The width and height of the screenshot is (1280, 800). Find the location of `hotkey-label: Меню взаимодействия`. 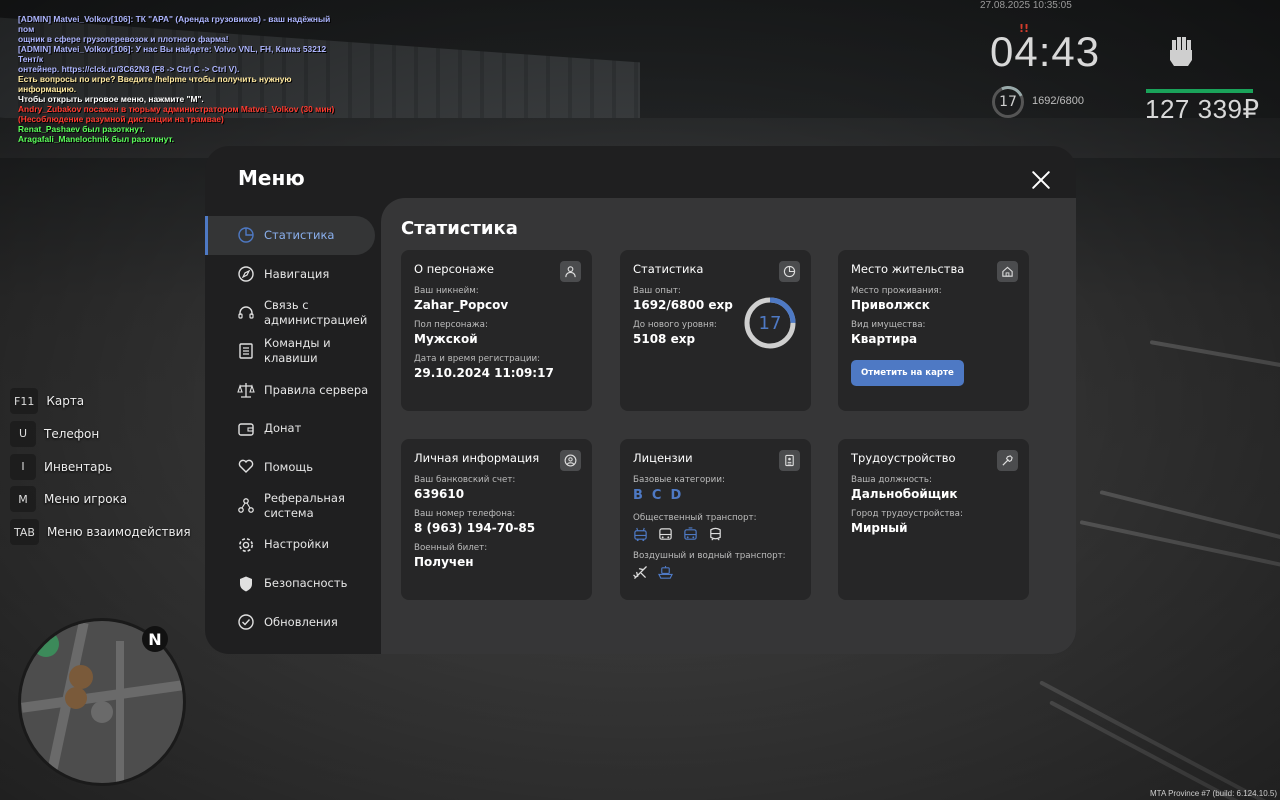

hotkey-label: Меню взаимодействия is located at coordinates (118, 532).